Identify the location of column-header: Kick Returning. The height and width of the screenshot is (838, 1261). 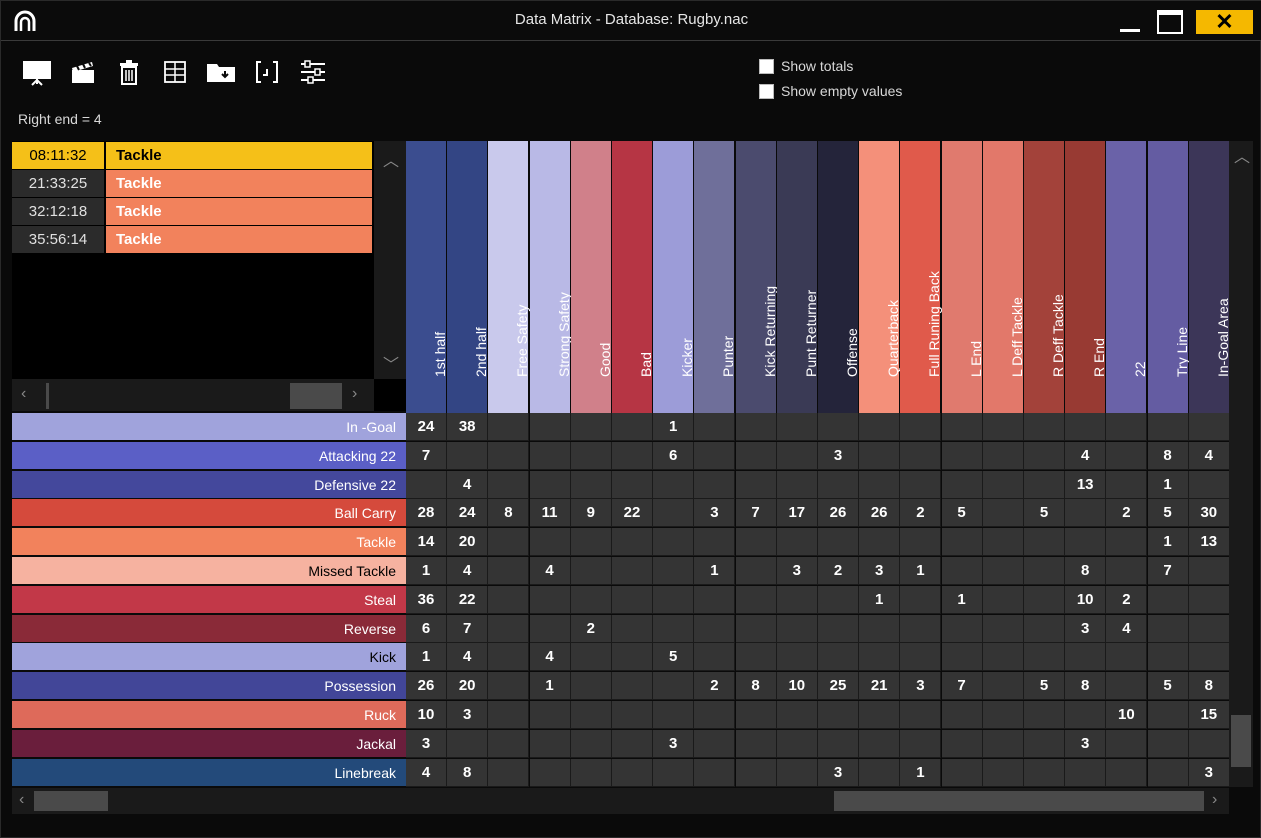
(756, 277).